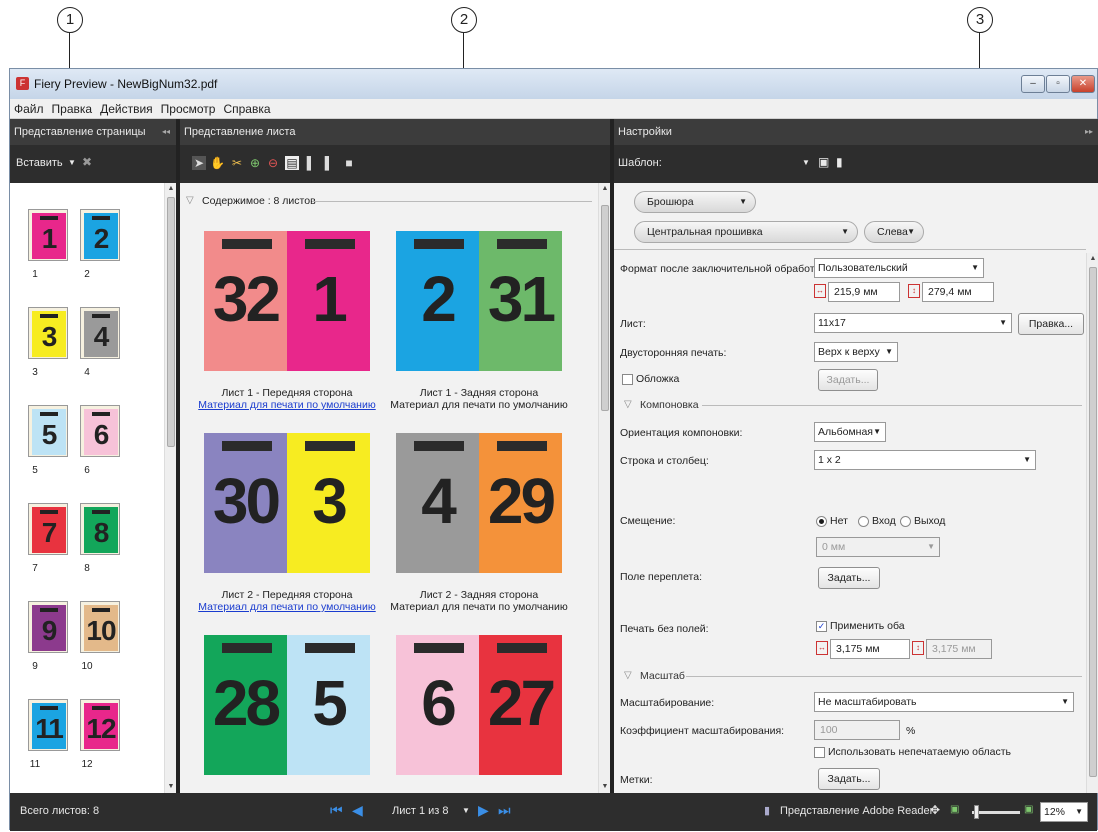 Image resolution: width=1098 pixels, height=832 pixels. I want to click on sheets-scrollbar: ▲ ▼, so click(604, 488).